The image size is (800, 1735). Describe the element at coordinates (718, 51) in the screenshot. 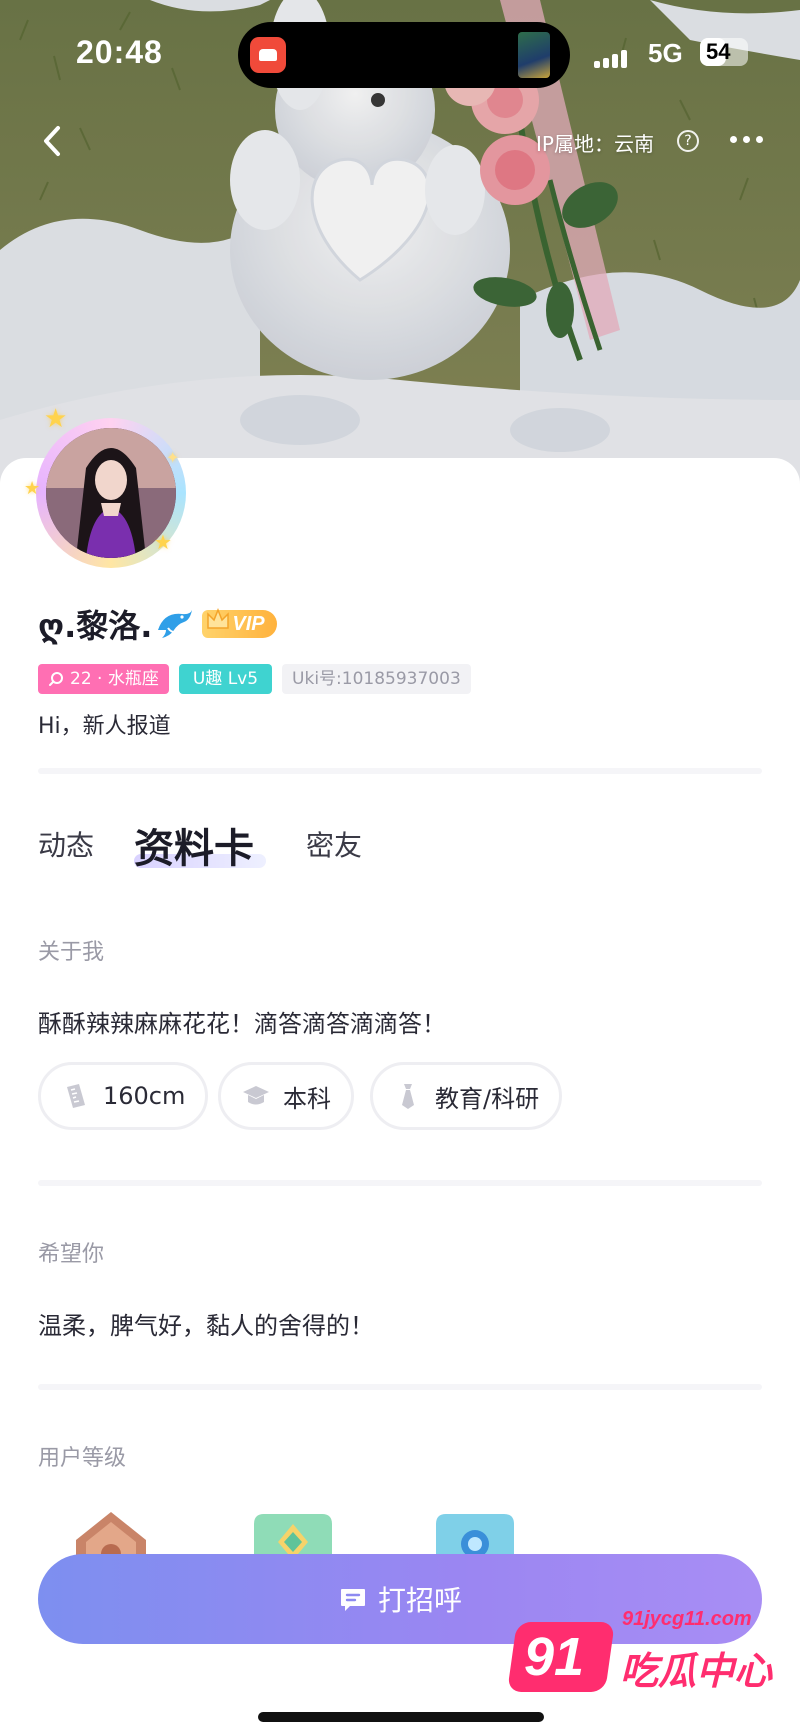

I see `battery-level: 54` at that location.